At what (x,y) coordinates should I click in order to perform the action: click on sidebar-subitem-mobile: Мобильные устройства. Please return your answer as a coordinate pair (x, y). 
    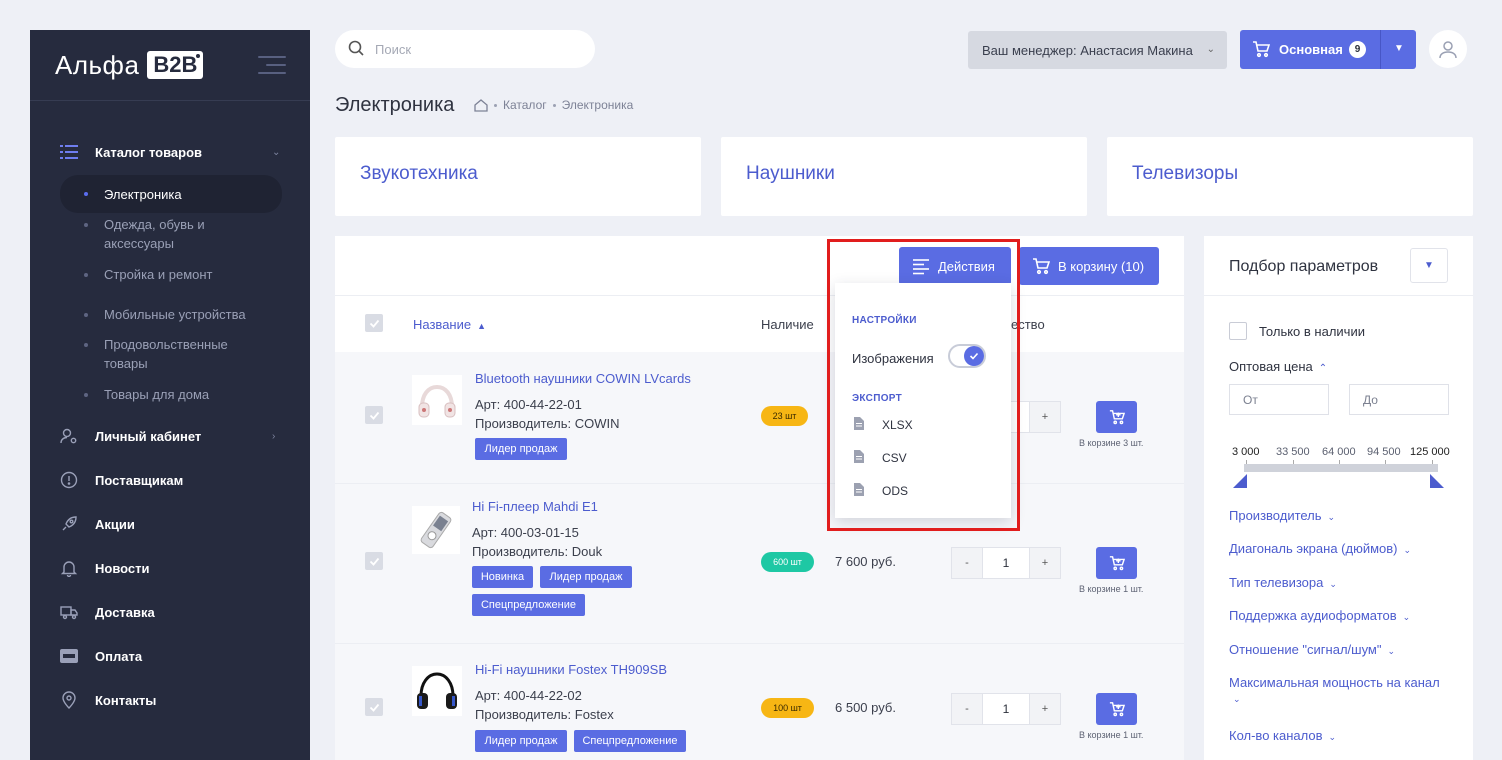
    Looking at the image, I should click on (185, 315).